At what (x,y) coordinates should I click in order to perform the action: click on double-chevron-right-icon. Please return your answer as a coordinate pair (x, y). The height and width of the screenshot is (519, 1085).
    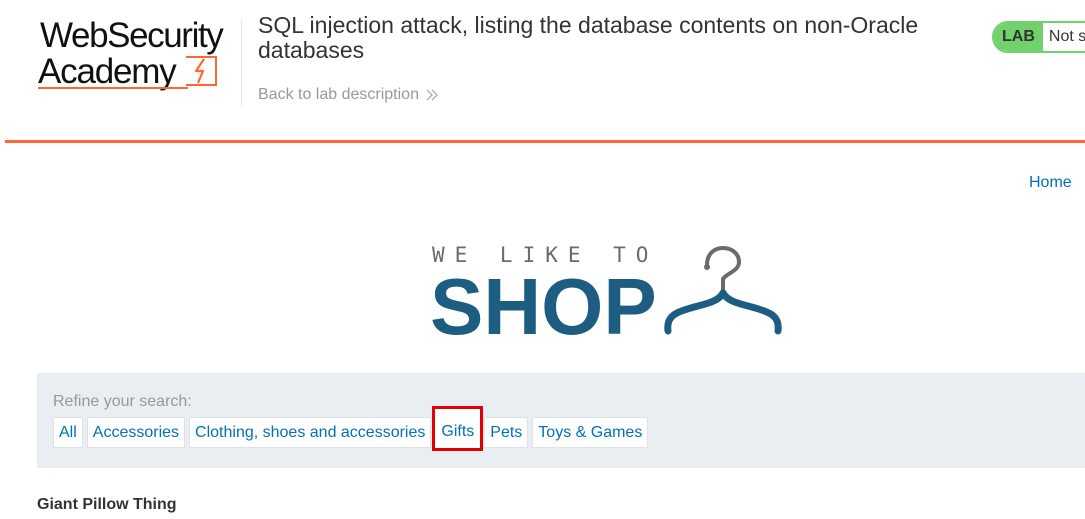
    Looking at the image, I should click on (432, 95).